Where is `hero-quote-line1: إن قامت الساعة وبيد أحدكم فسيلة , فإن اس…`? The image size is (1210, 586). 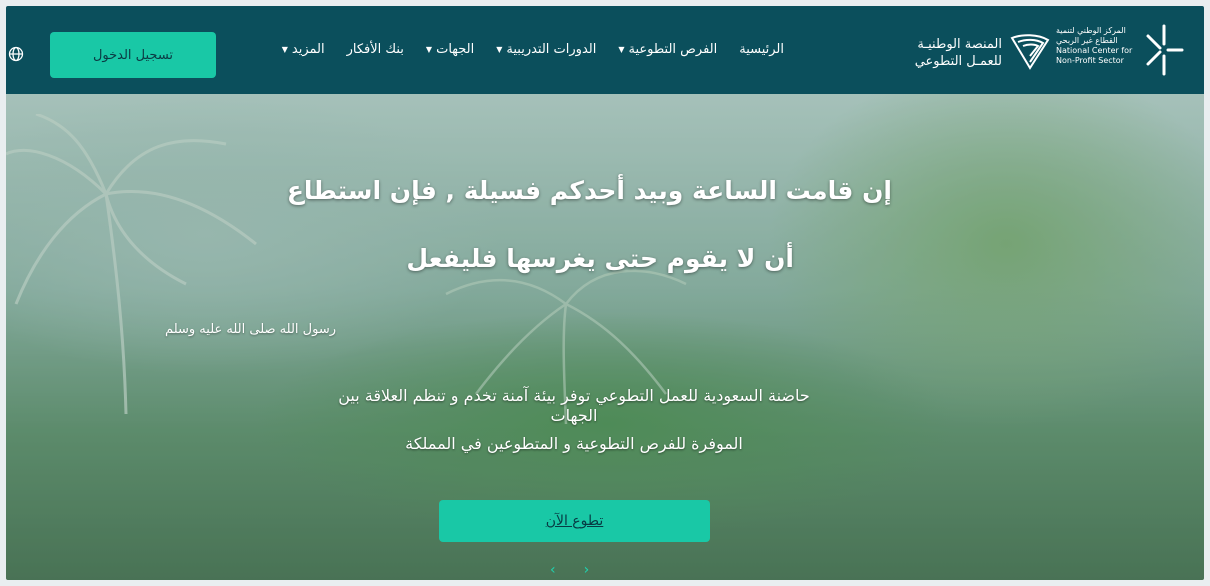 hero-quote-line1: إن قامت الساعة وبيد أحدكم فسيلة , فإن اس… is located at coordinates (589, 190).